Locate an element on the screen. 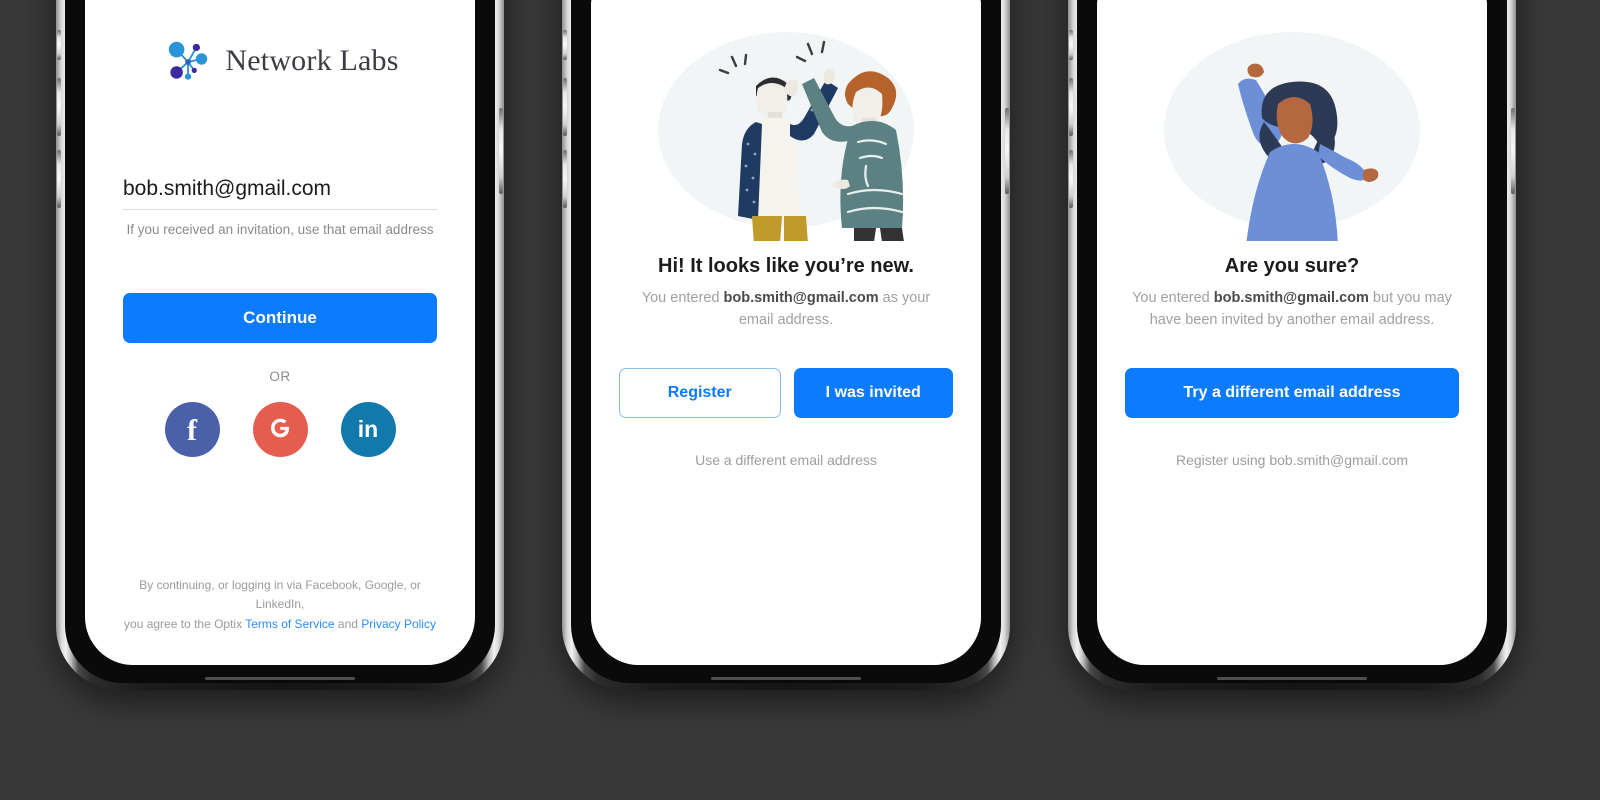 The image size is (1600, 800). terms-of-service-link: Terms of Service is located at coordinates (289, 624).